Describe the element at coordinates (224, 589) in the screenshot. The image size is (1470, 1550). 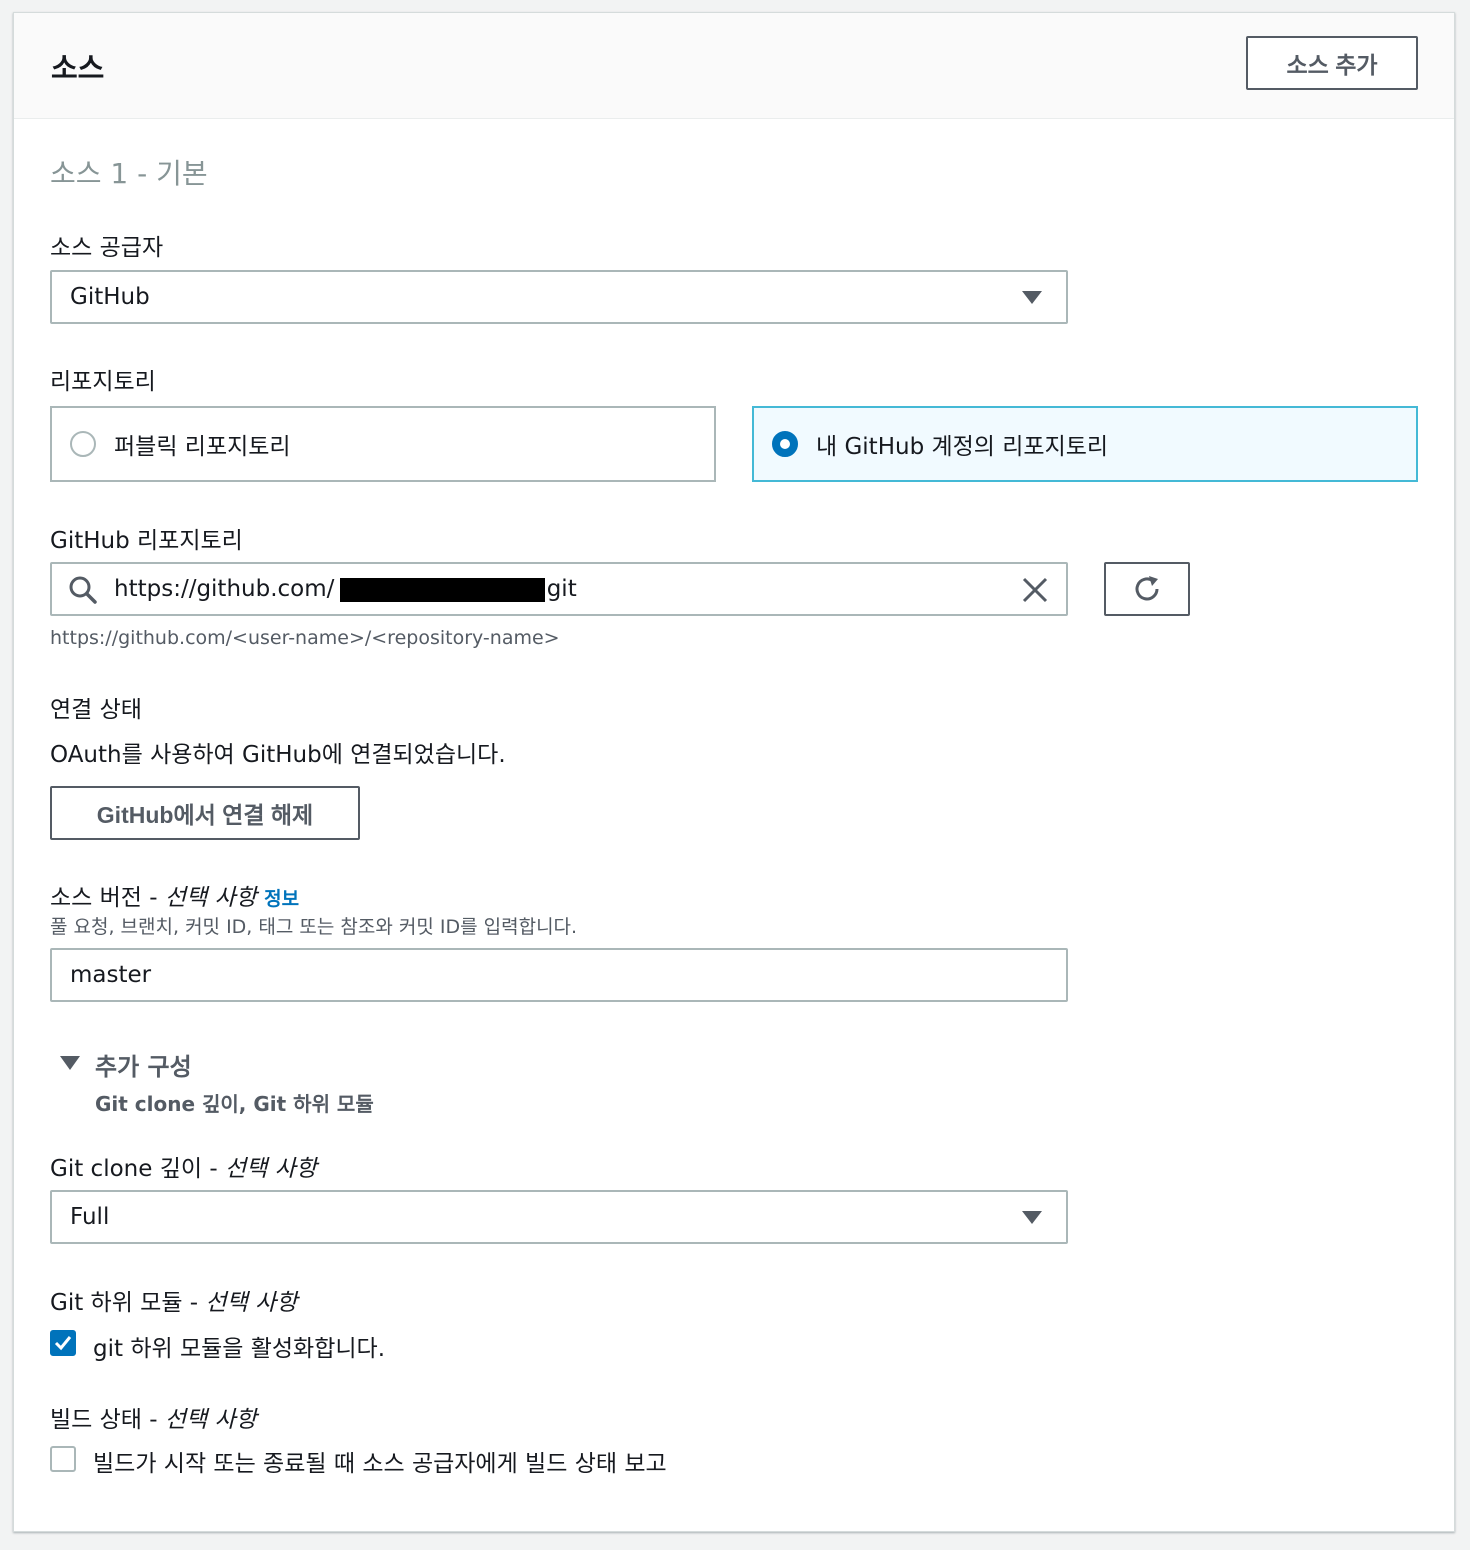
I see `repo-url-prefix: https://github.com/` at that location.